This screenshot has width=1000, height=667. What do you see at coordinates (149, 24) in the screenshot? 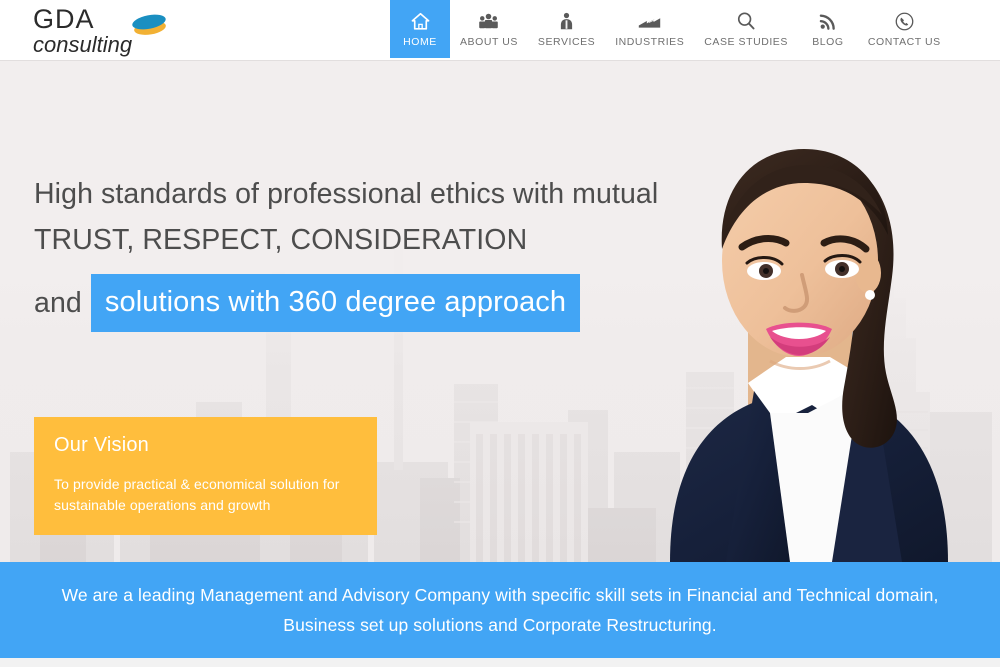
I see `logo-swoosh-icon` at bounding box center [149, 24].